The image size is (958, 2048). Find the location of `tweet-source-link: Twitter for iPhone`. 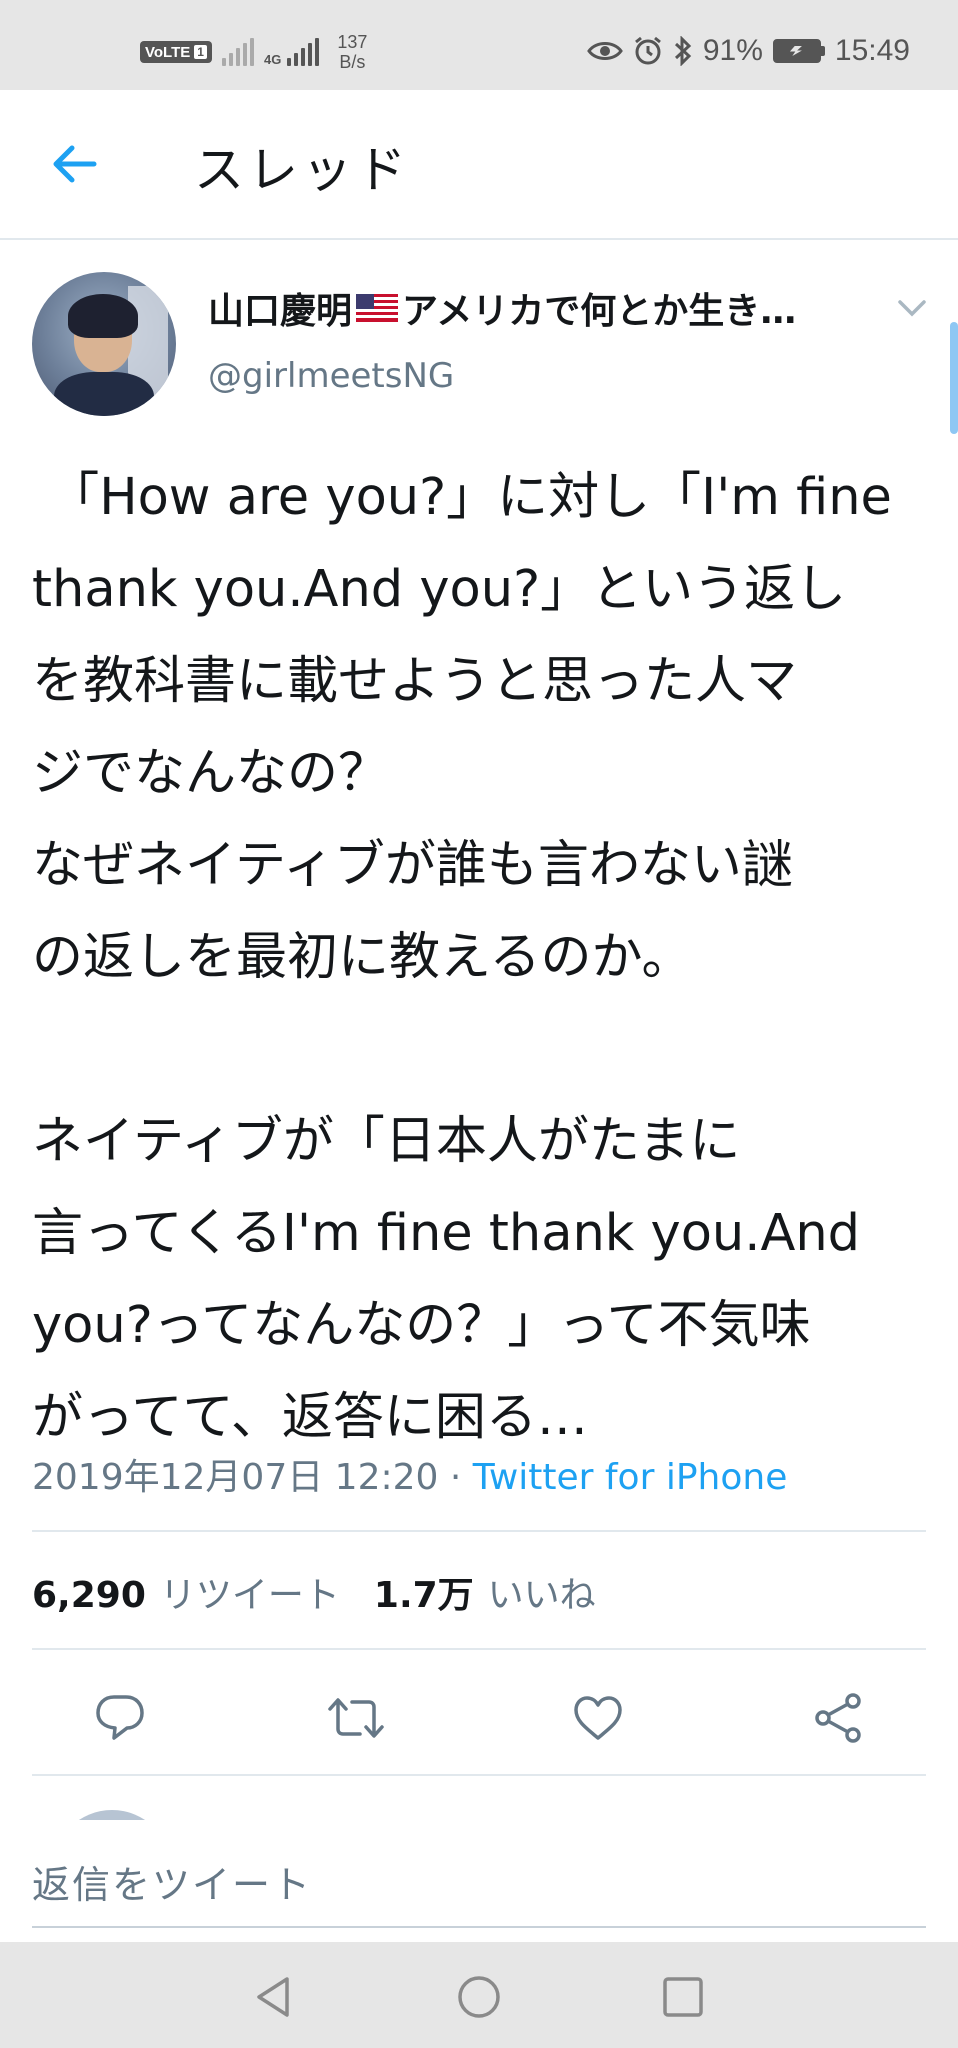

tweet-source-link: Twitter for iPhone is located at coordinates (630, 1477).